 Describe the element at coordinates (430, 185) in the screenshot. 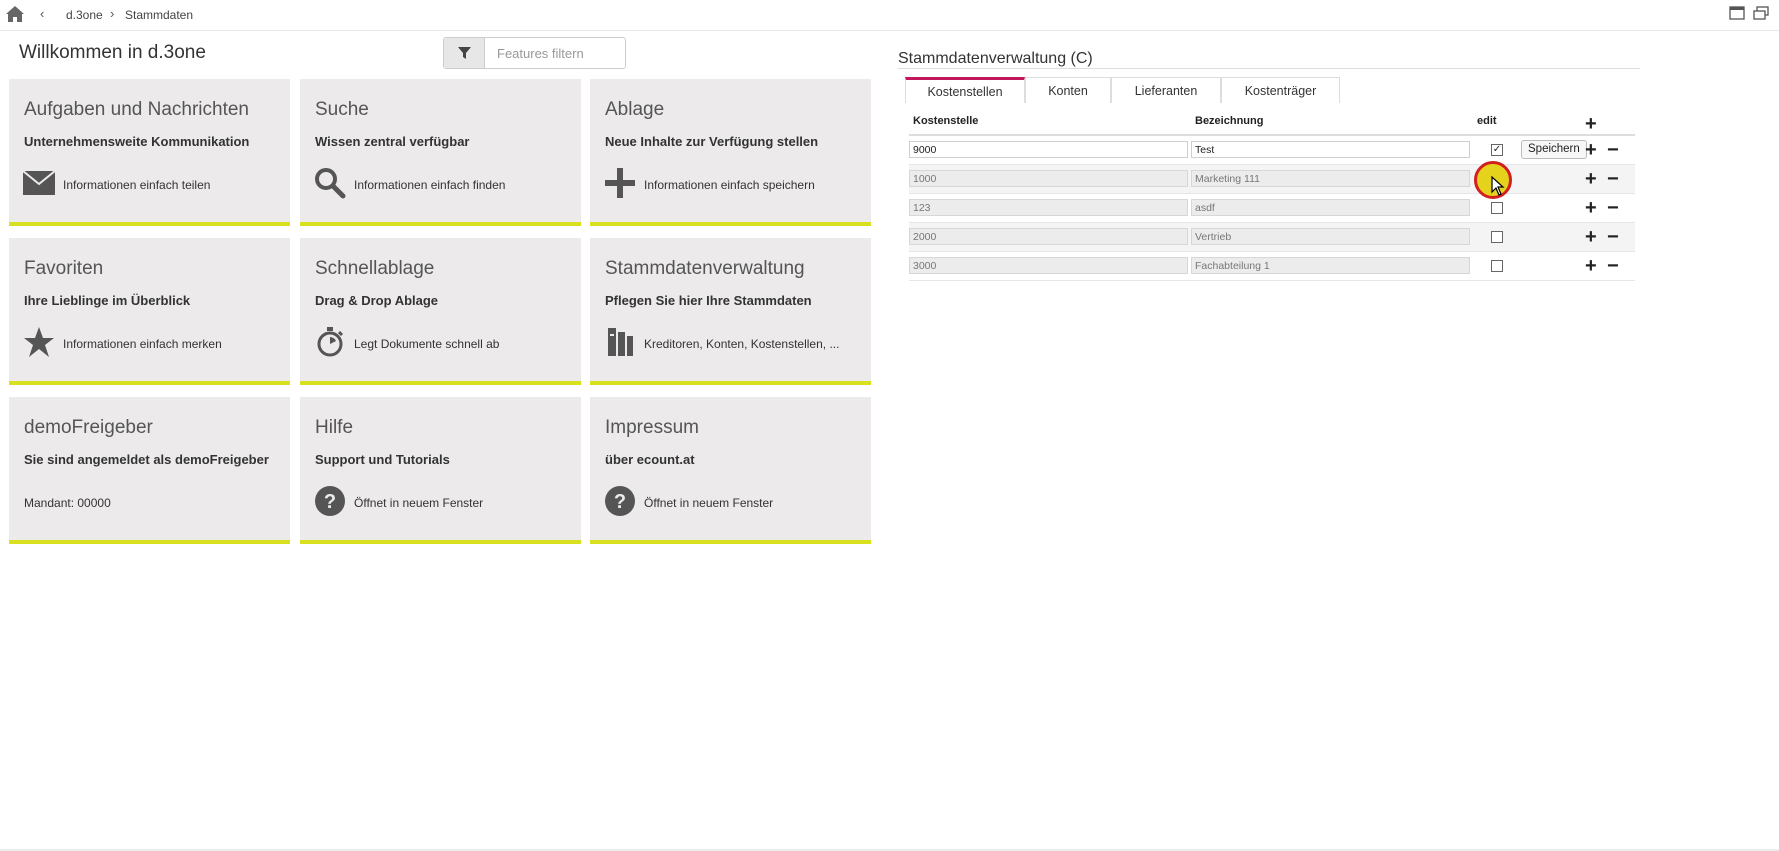

I see `tile-text: Informationen einfach finden` at that location.